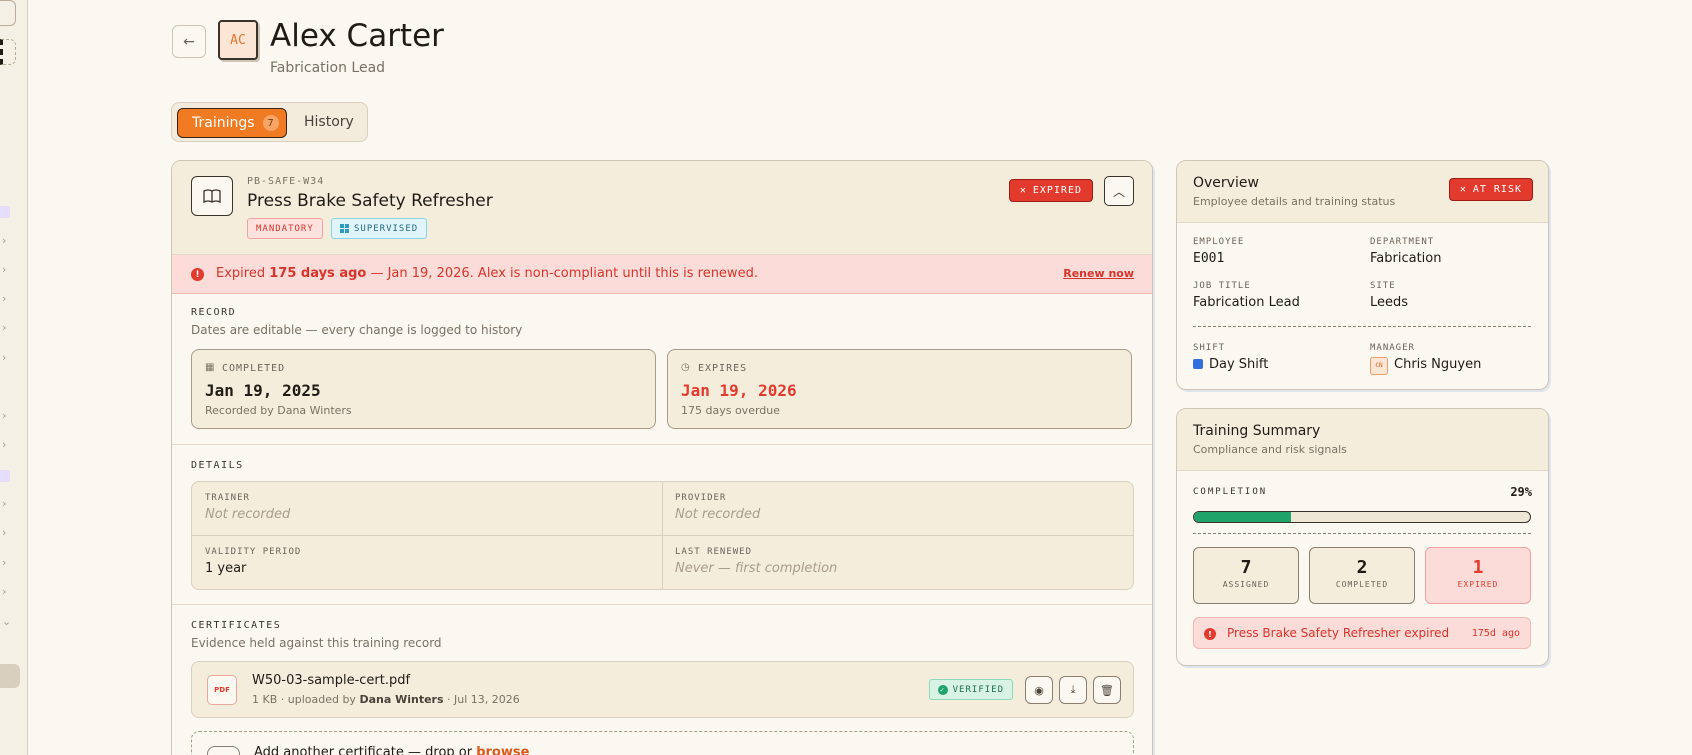  What do you see at coordinates (897, 509) in the screenshot?
I see `provider-field: PROVIDER Not recorded` at bounding box center [897, 509].